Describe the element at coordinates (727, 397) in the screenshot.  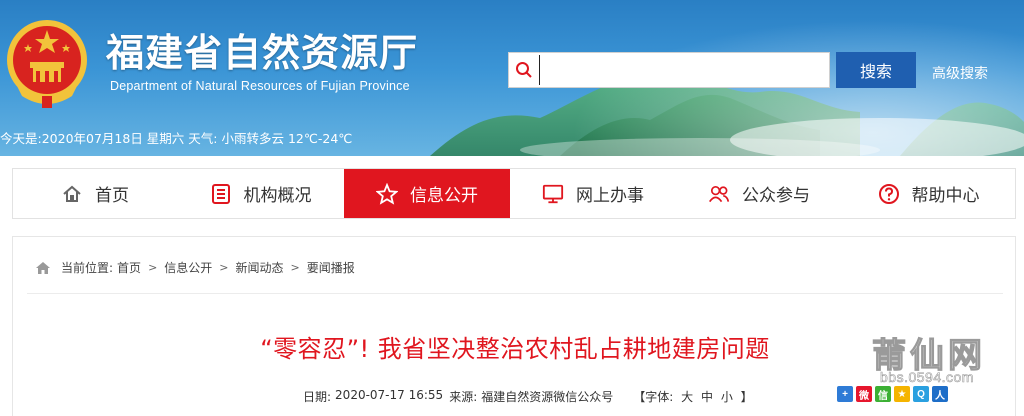
I see `font-size-small: 小` at that location.